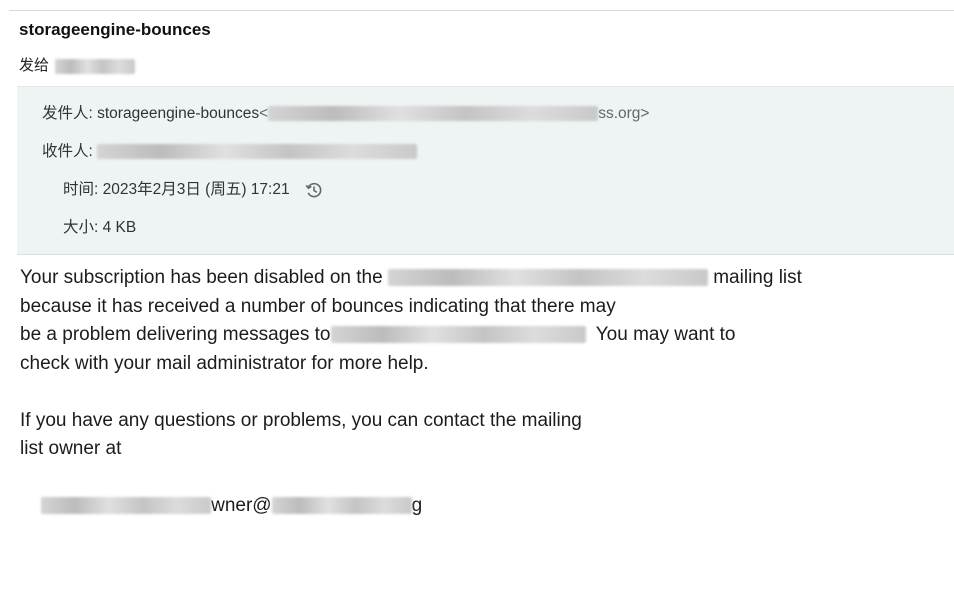 The width and height of the screenshot is (954, 597). What do you see at coordinates (341, 506) in the screenshot?
I see `redacted-owner-domain` at bounding box center [341, 506].